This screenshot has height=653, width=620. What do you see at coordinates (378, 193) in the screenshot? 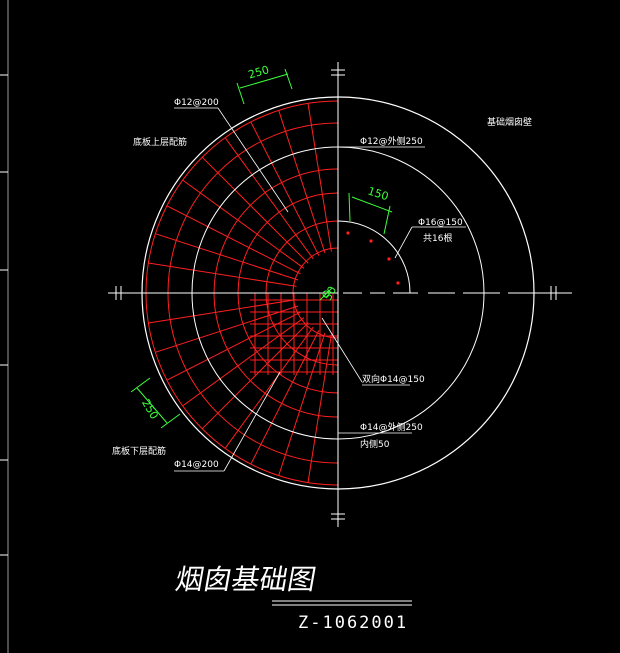
I see `dimension-anchor-label: 150` at bounding box center [378, 193].